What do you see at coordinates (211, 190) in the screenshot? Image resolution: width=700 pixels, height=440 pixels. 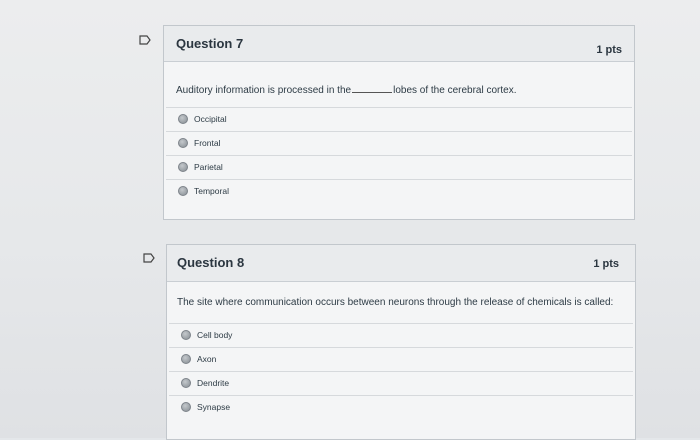 I see `answer-label: Temporal` at bounding box center [211, 190].